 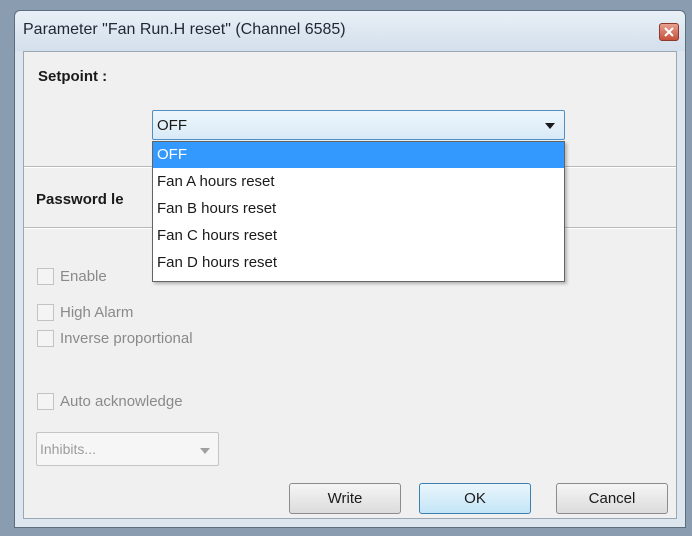 What do you see at coordinates (73, 76) in the screenshot?
I see `setpoint-label: Setpoint :` at bounding box center [73, 76].